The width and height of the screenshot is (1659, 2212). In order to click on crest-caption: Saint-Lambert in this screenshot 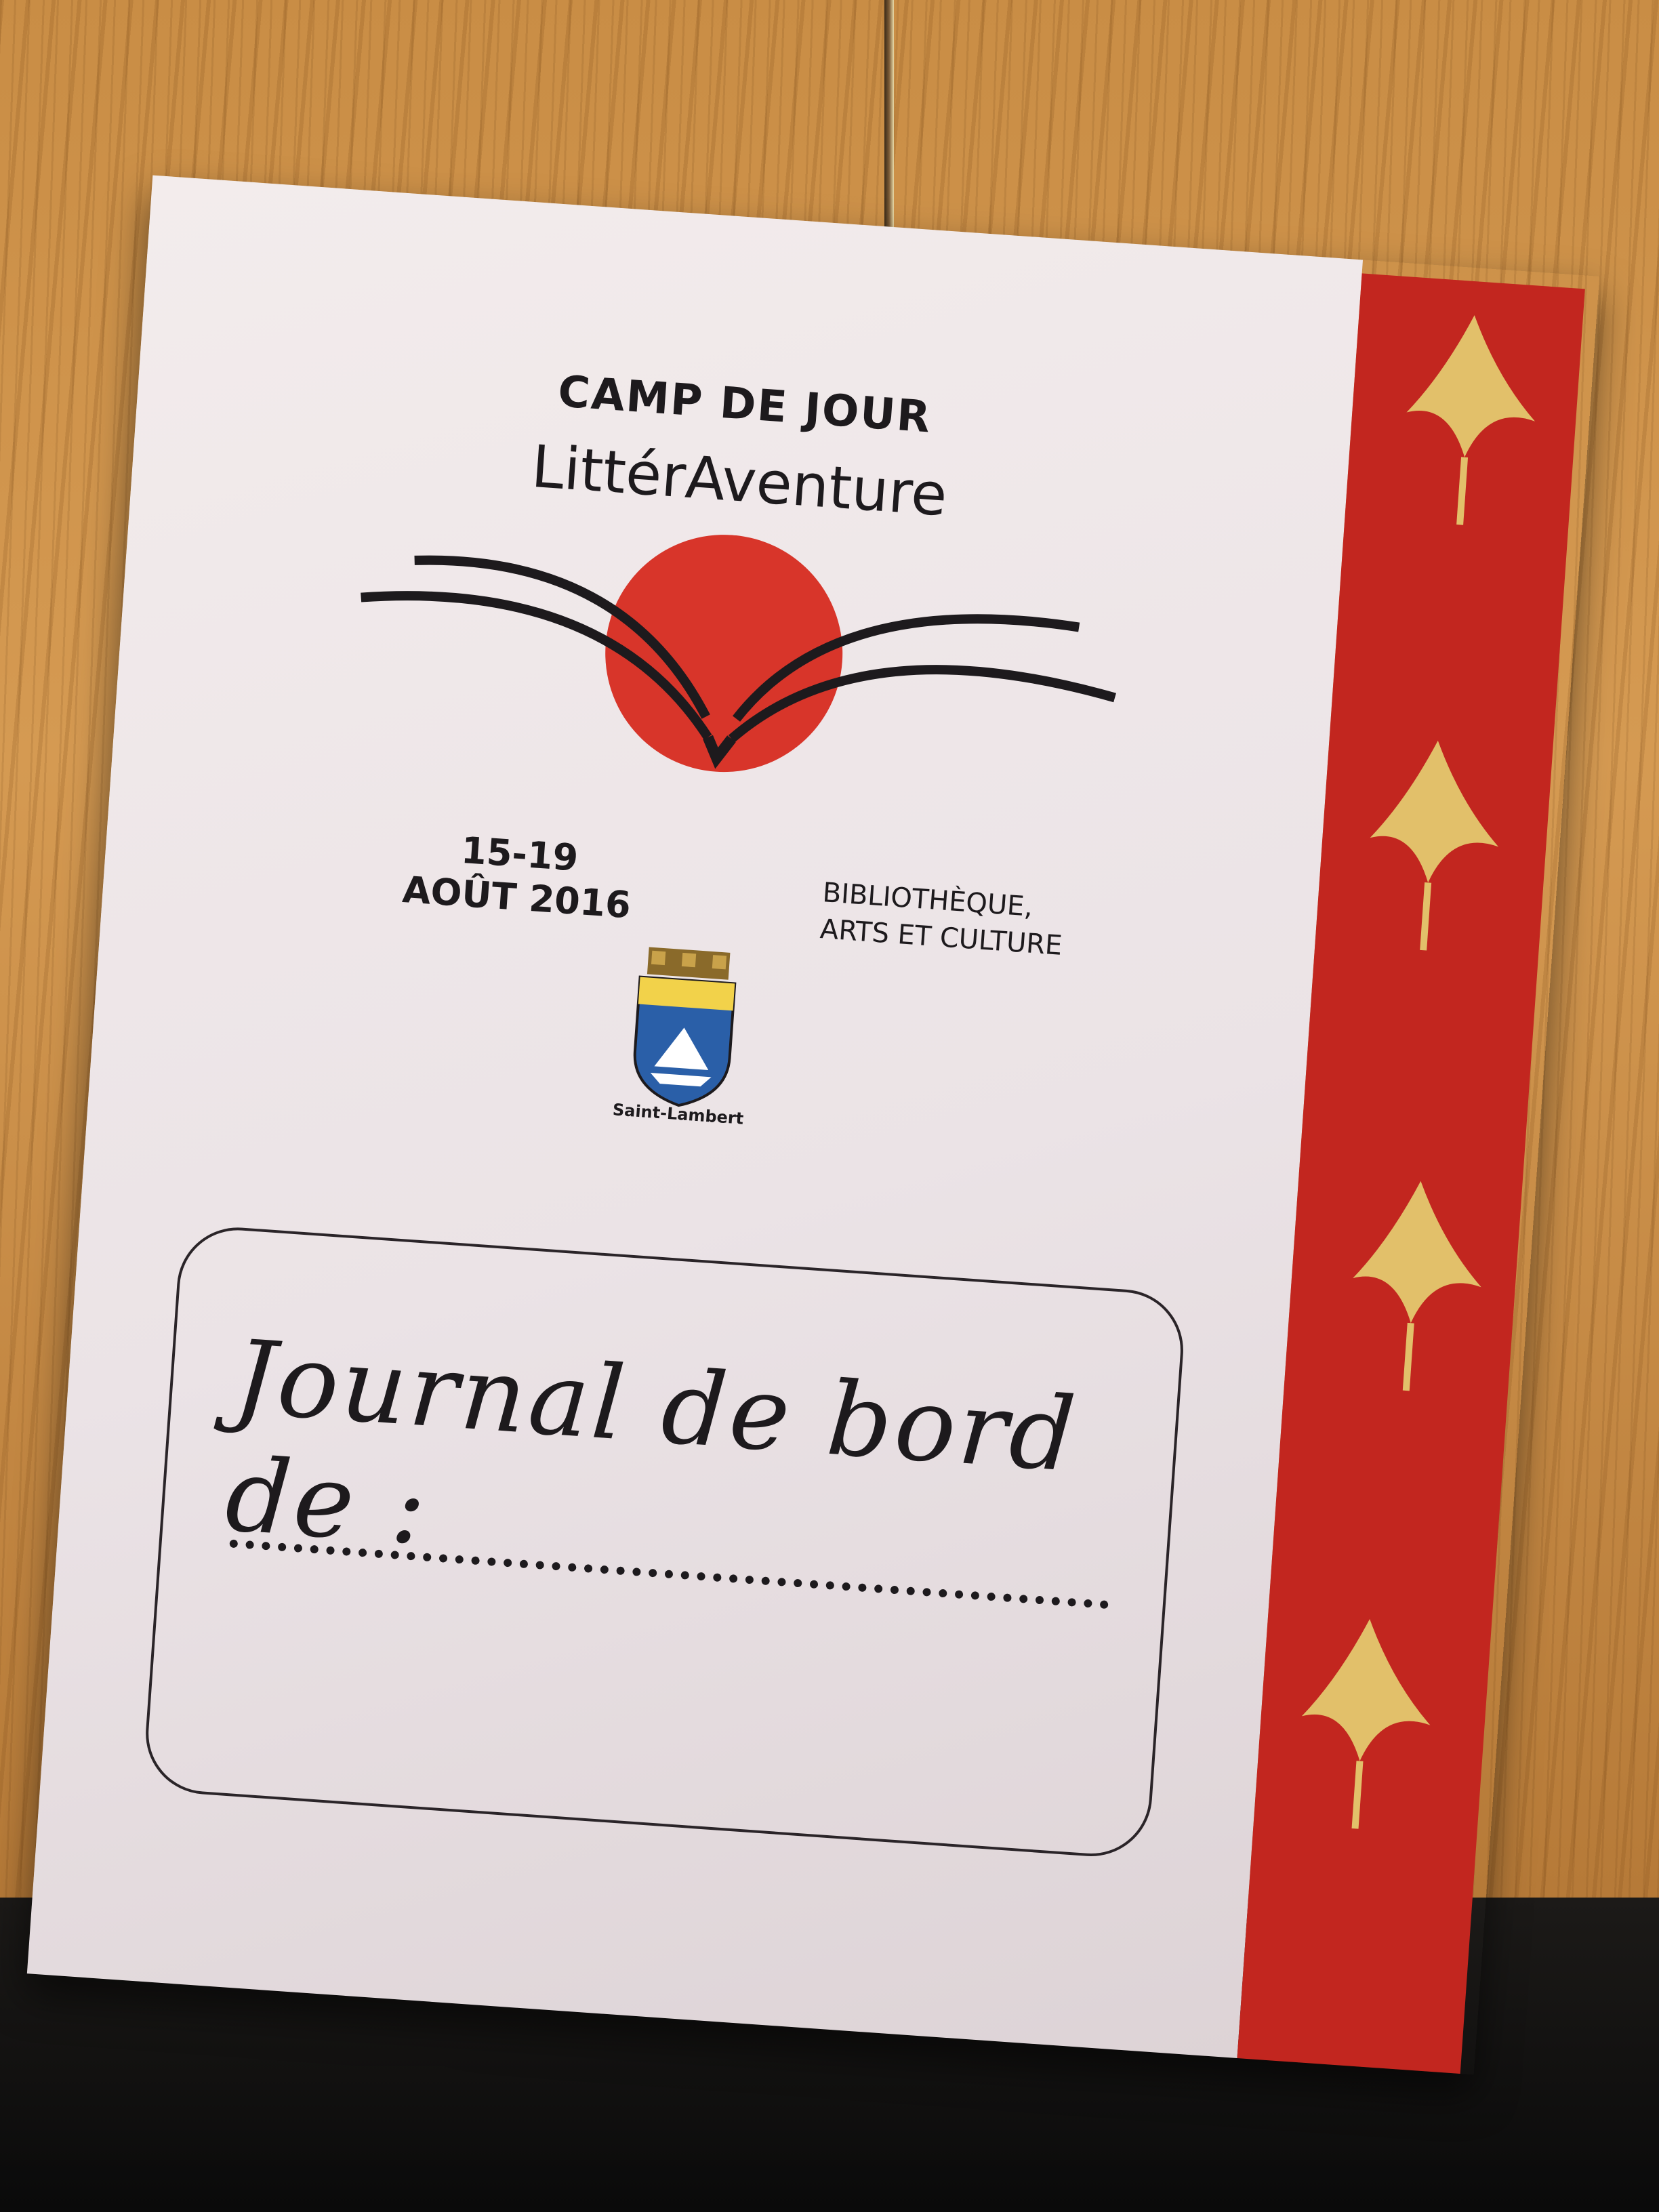, I will do `click(678, 1114)`.